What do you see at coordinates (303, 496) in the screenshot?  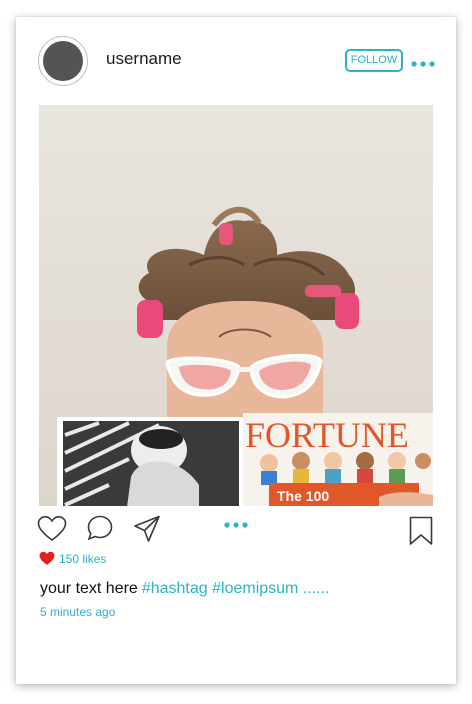 I see `magazine-subtitle: The 100` at bounding box center [303, 496].